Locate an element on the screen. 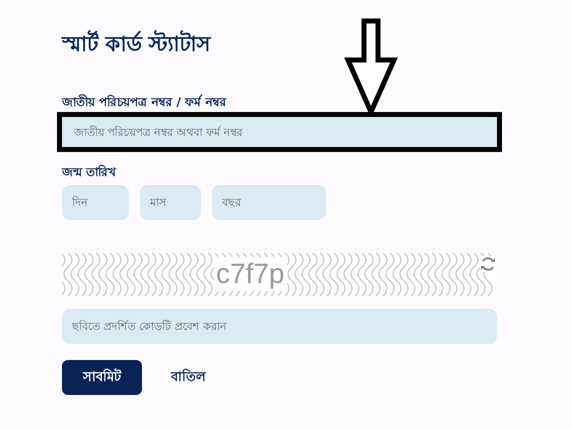 The image size is (572, 429). id-number-field: জাতীয় পরিচয়পত্র নম্বর অথবা ফর্ম নম্বর is located at coordinates (279, 132).